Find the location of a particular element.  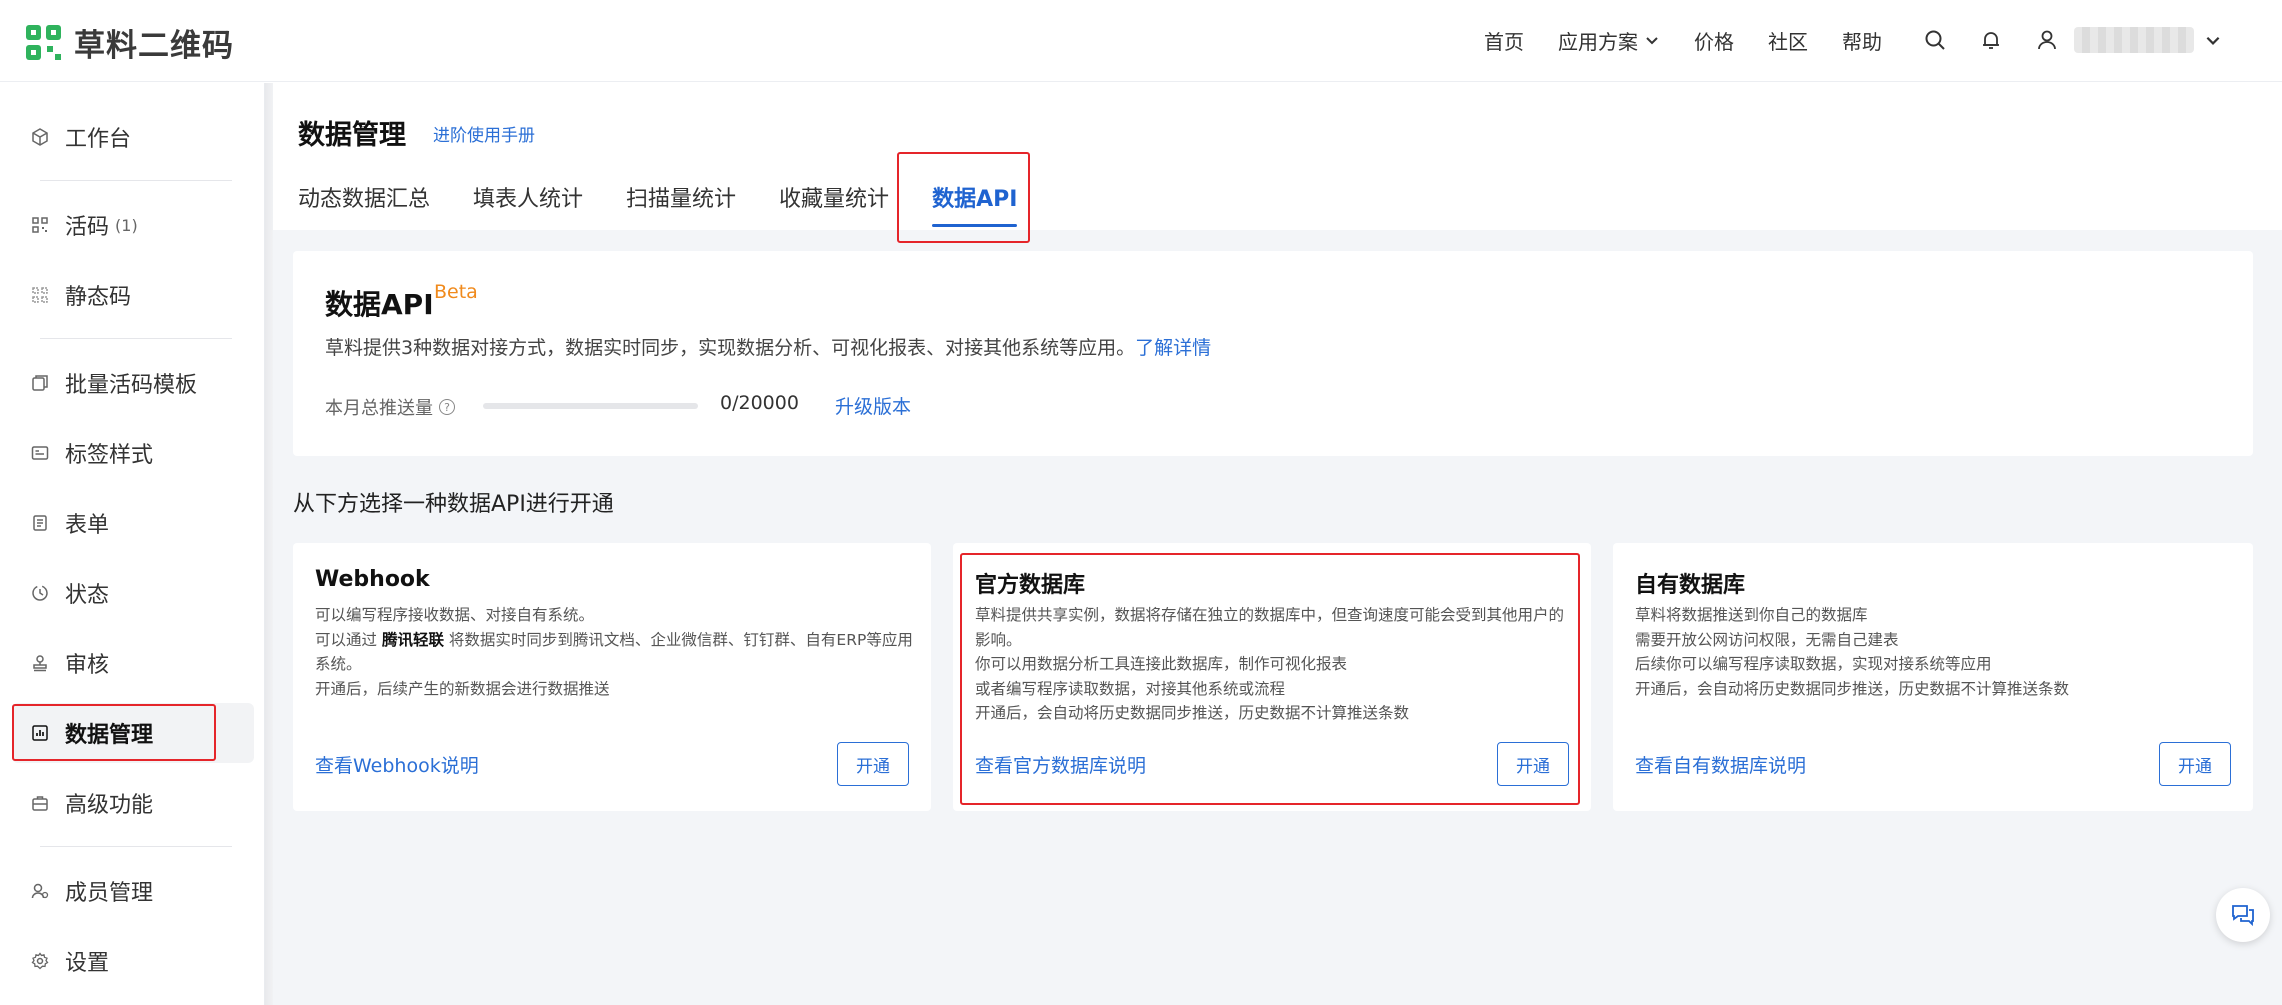

stamp-icon is located at coordinates (40, 663).